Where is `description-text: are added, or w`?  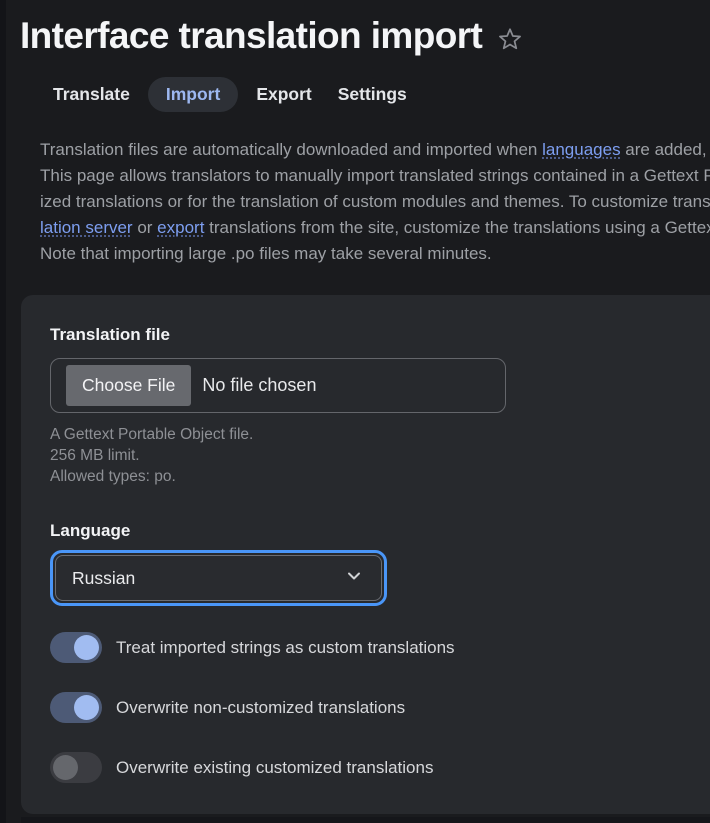
description-text: are added, or w is located at coordinates (667, 149).